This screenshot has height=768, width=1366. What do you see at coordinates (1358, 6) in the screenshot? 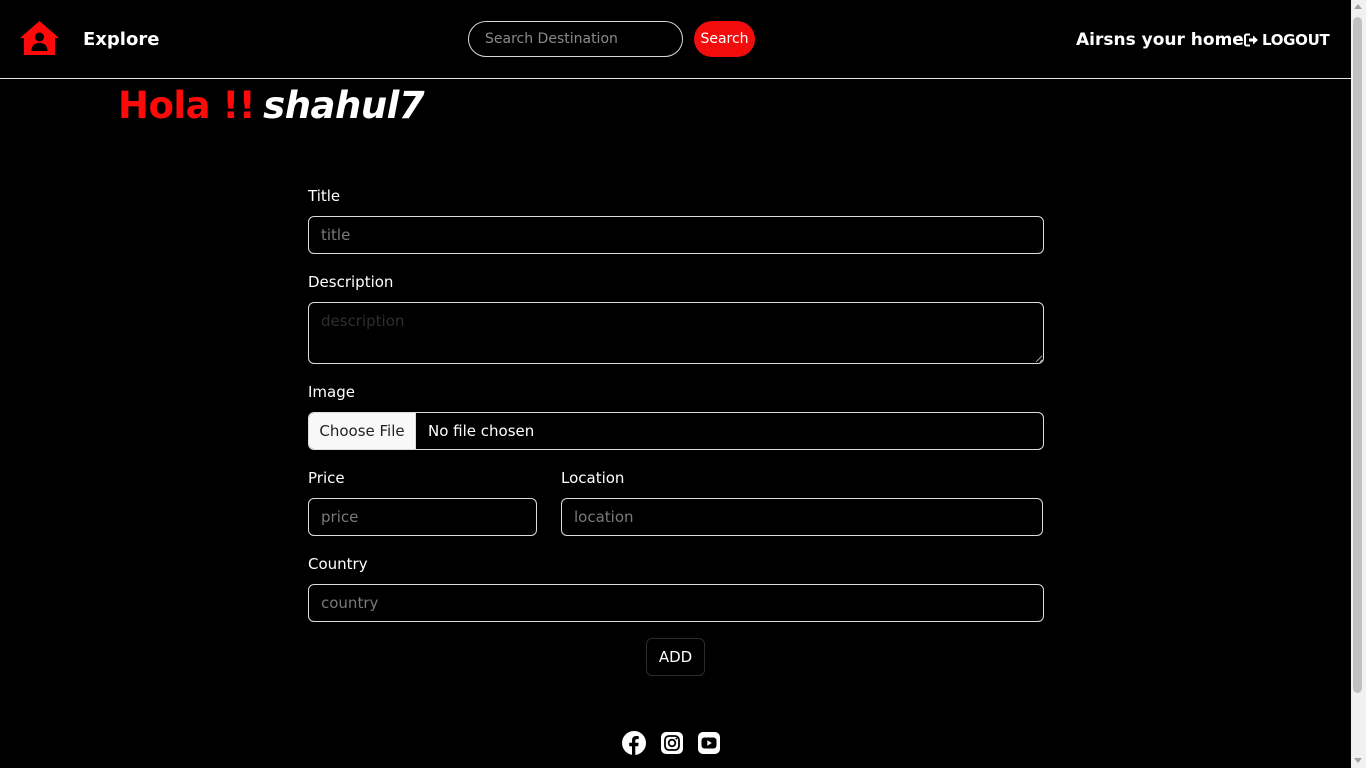
I see `scroll-up-arrow-icon` at bounding box center [1358, 6].